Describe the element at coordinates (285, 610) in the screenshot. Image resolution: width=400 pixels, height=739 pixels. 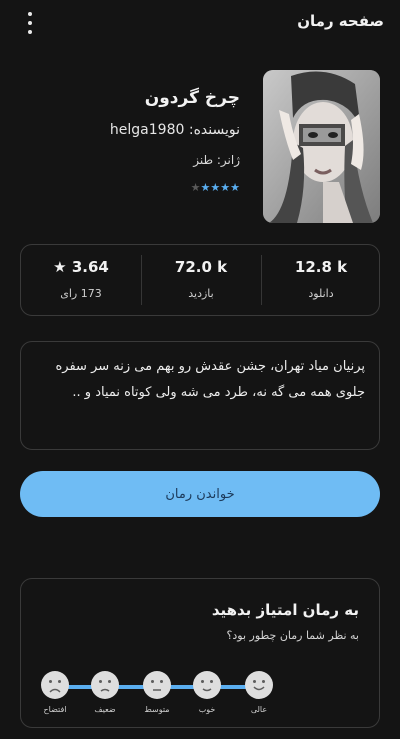
I see `rating-title: به رمان امتیاز بدهید` at that location.